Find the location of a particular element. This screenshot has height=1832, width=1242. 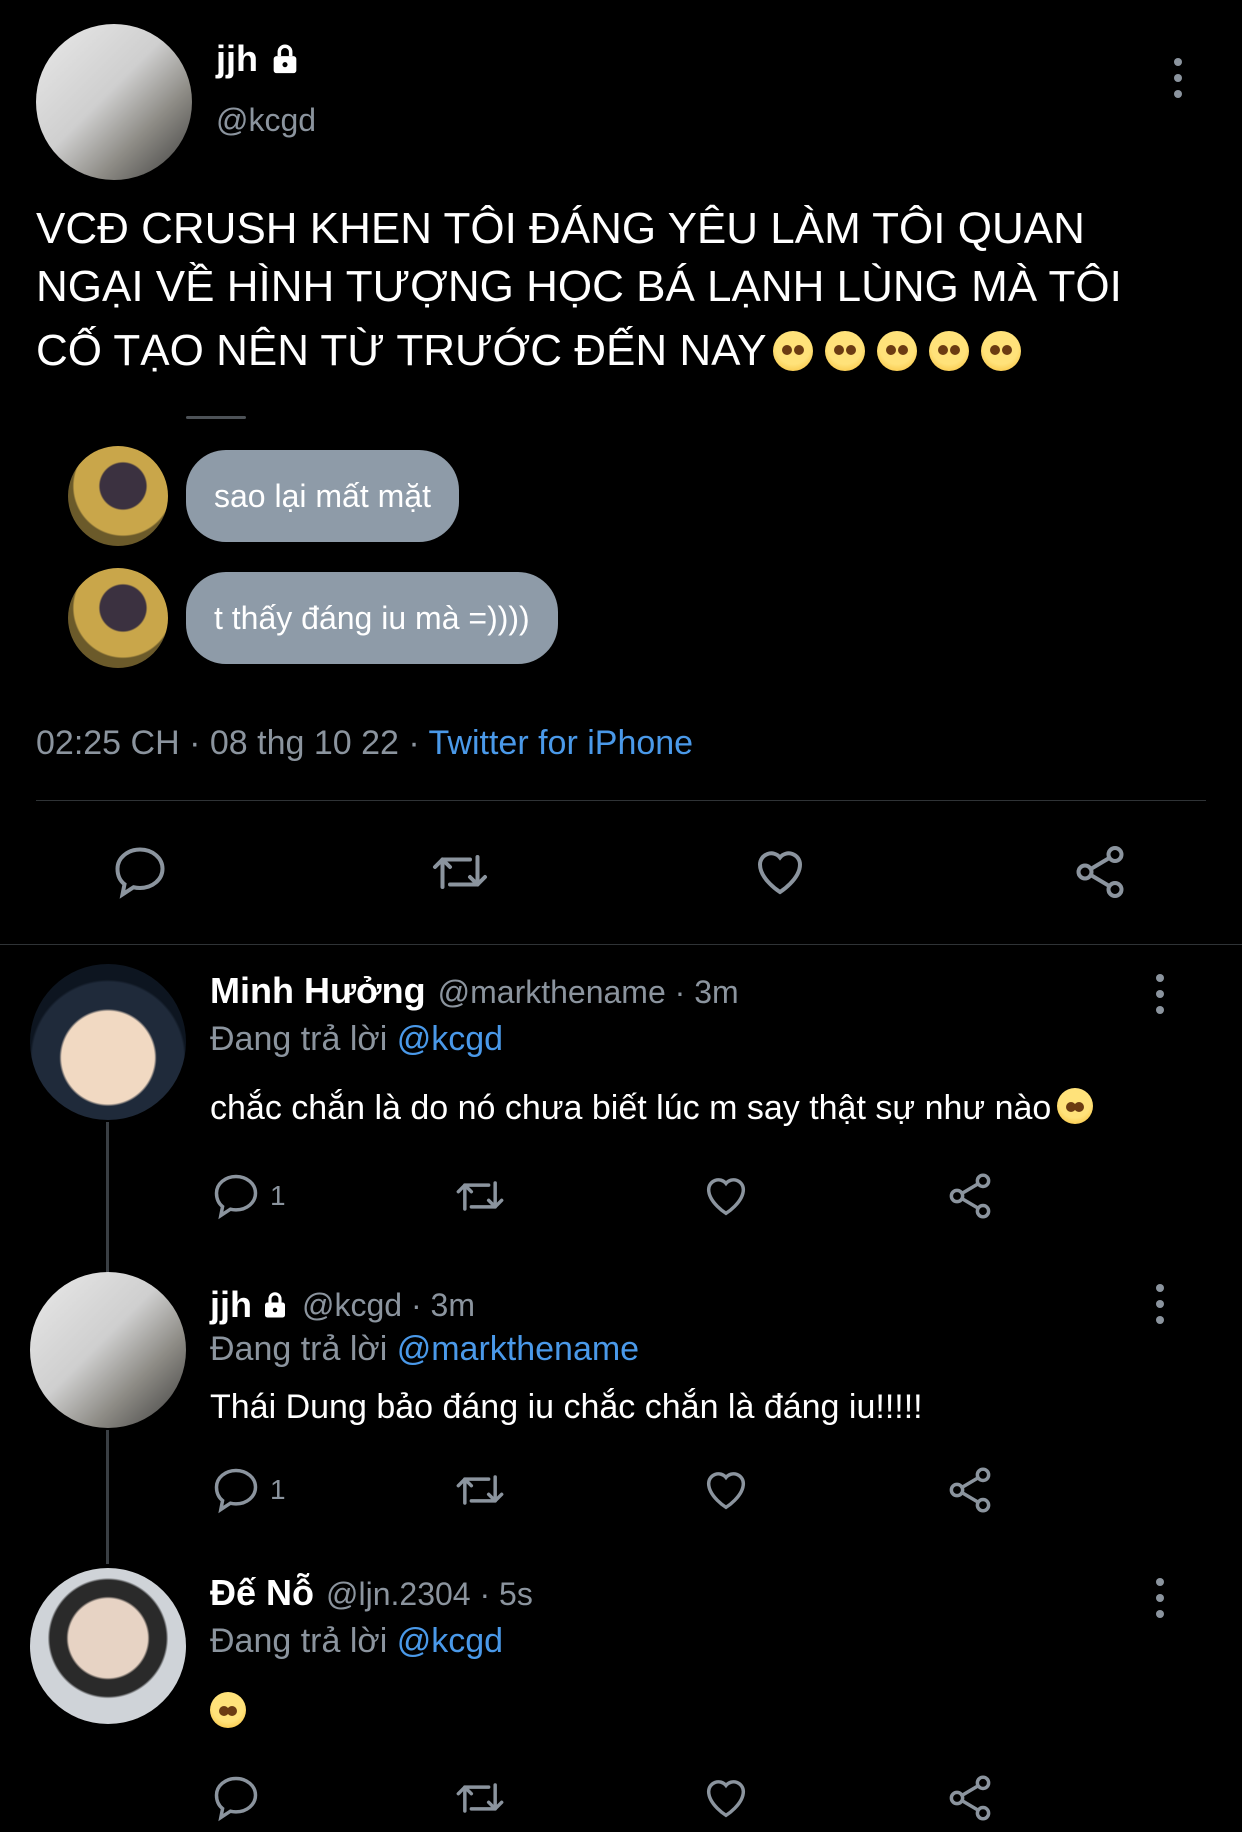

chat-fragment is located at coordinates (216, 417).